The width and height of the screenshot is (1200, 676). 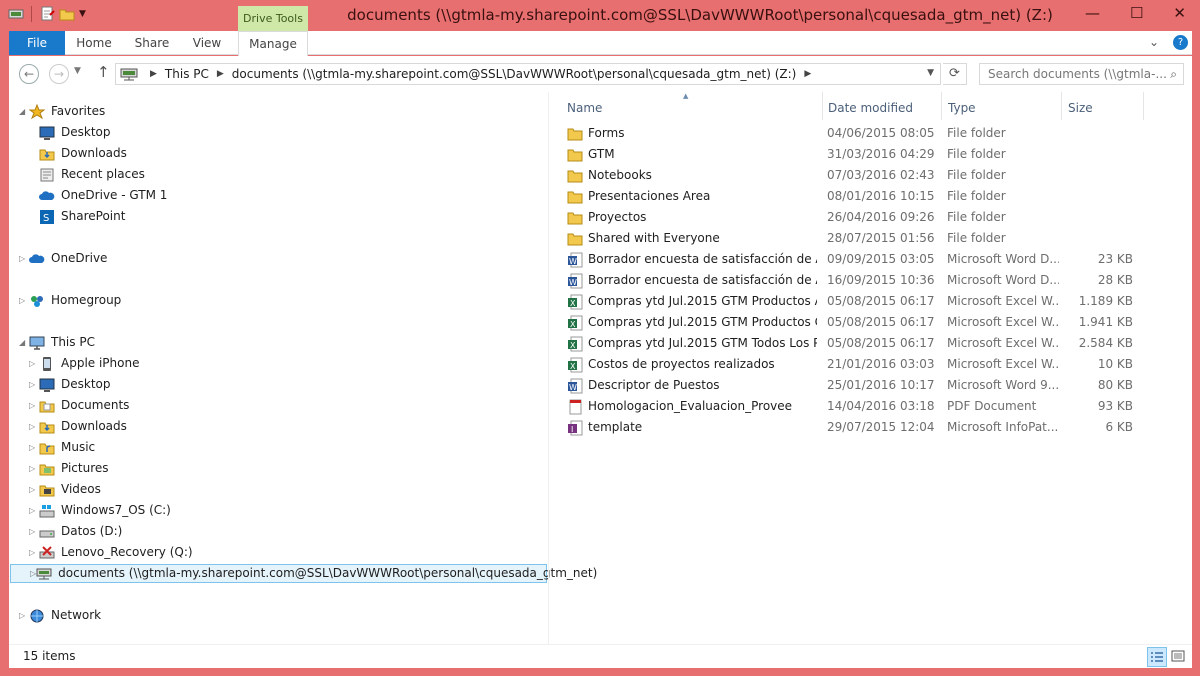 What do you see at coordinates (84, 363) in the screenshot?
I see `nav-apple-iphone: ▷ Apple iPhone` at bounding box center [84, 363].